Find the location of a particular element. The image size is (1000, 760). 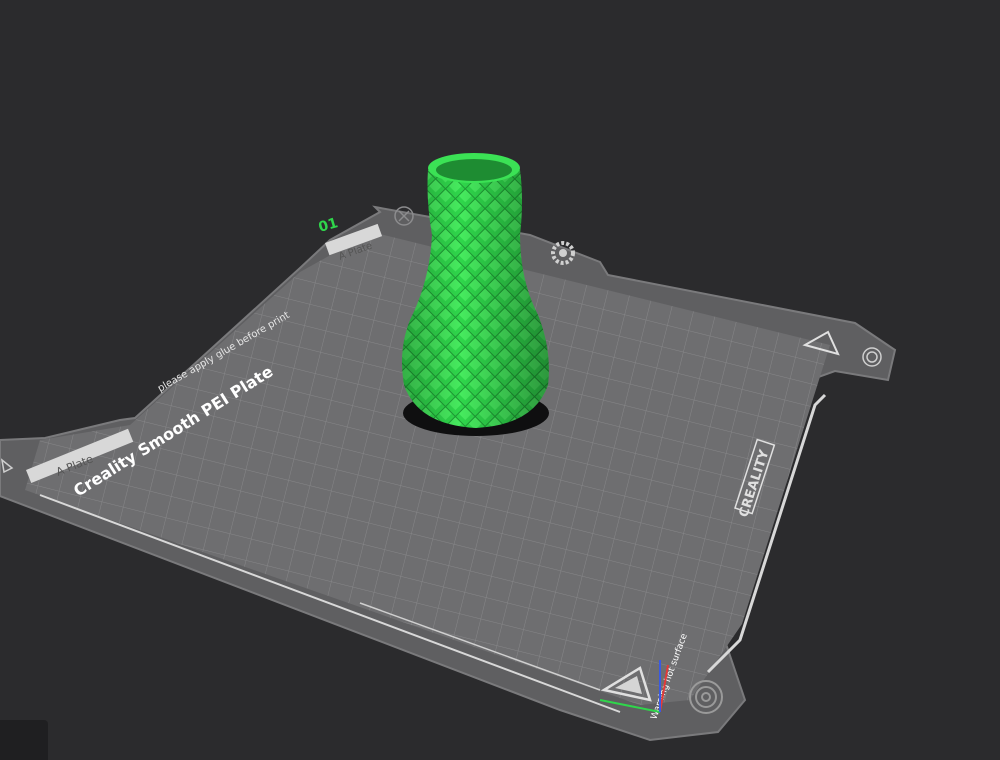

plate-index: 01 is located at coordinates (328, 225).